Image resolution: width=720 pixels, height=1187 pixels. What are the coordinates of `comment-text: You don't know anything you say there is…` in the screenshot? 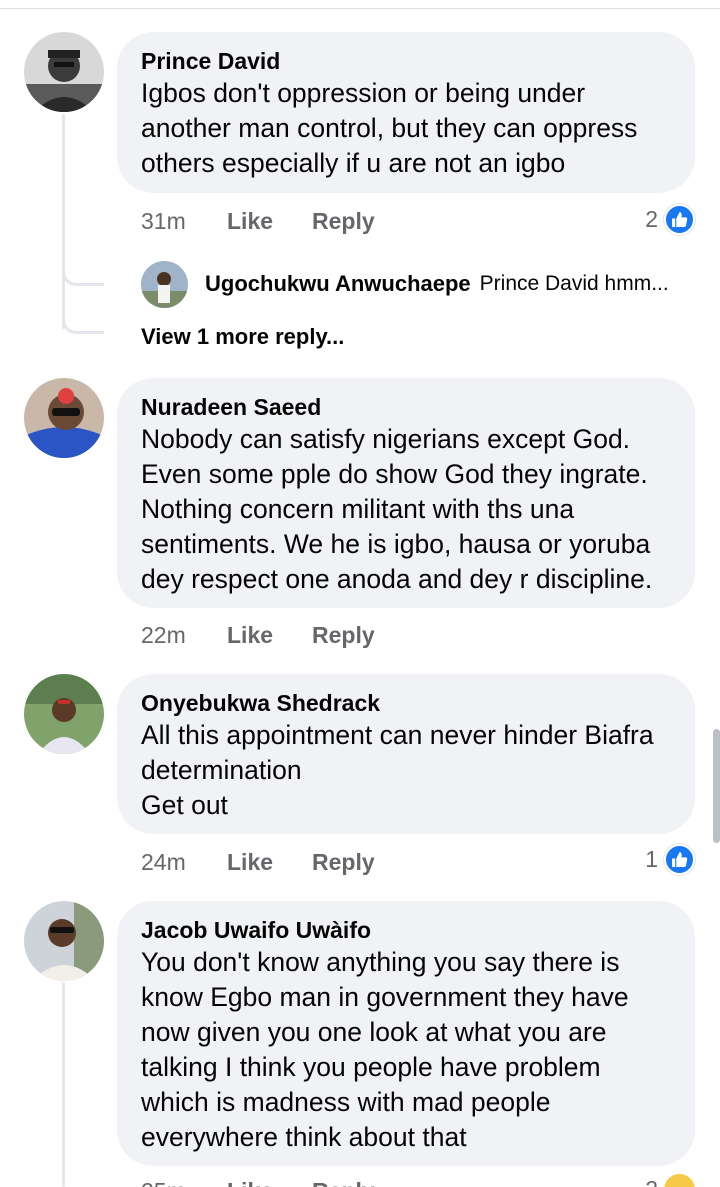 It's located at (385, 1049).